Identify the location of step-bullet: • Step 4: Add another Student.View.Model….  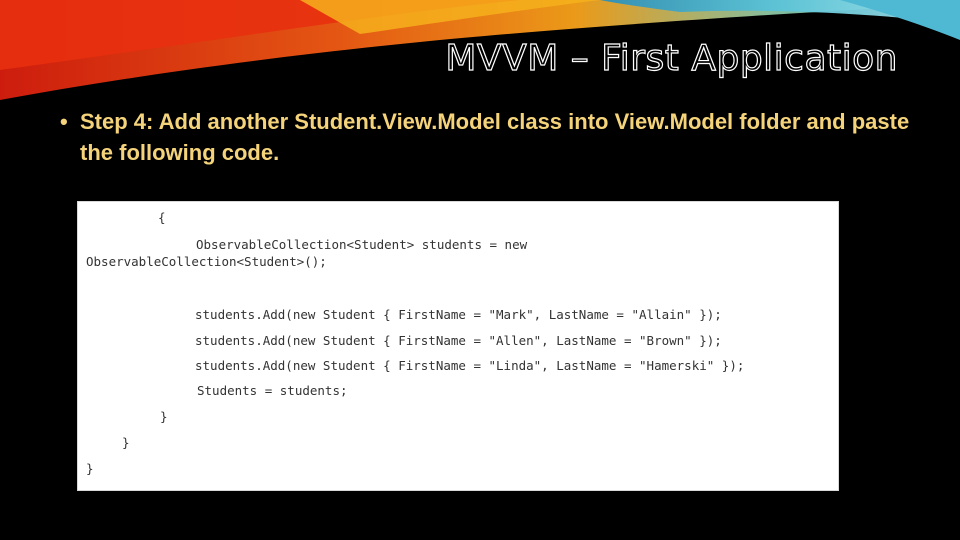
(495, 137).